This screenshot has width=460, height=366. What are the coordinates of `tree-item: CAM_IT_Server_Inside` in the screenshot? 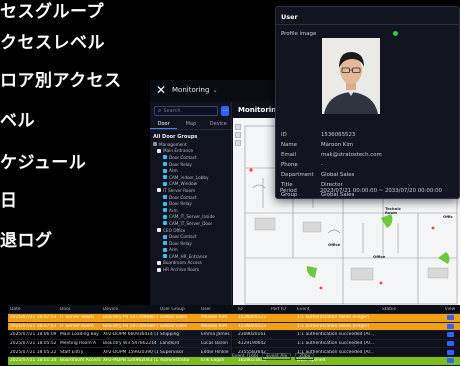 It's located at (192, 217).